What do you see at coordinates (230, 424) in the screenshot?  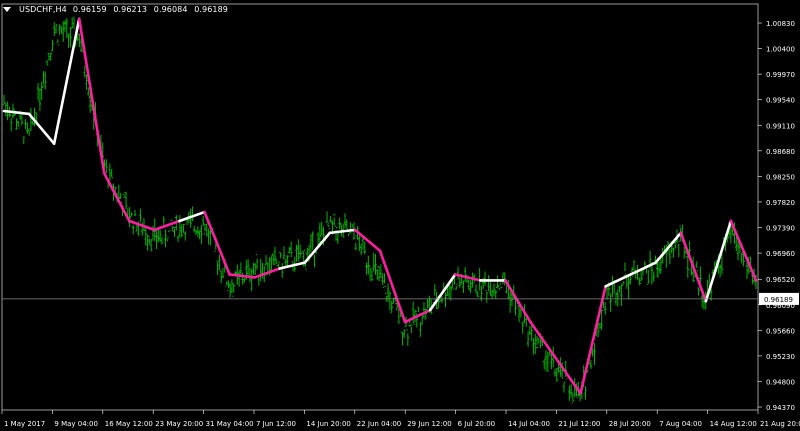 I see `x-tick-label: 31 May 04:00` at bounding box center [230, 424].